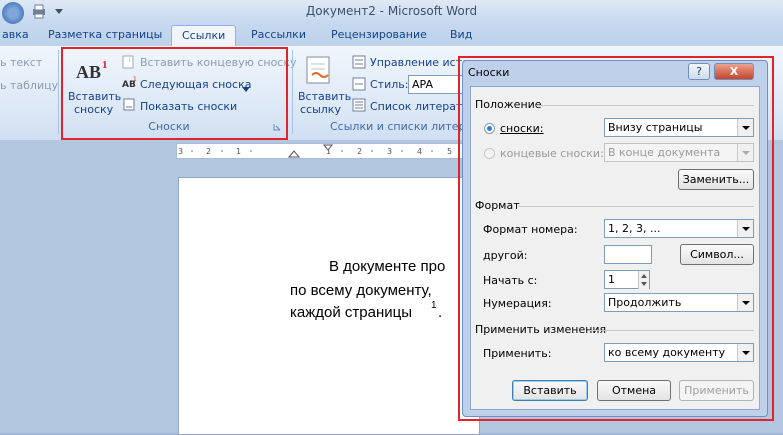  I want to click on style-icon, so click(359, 84).